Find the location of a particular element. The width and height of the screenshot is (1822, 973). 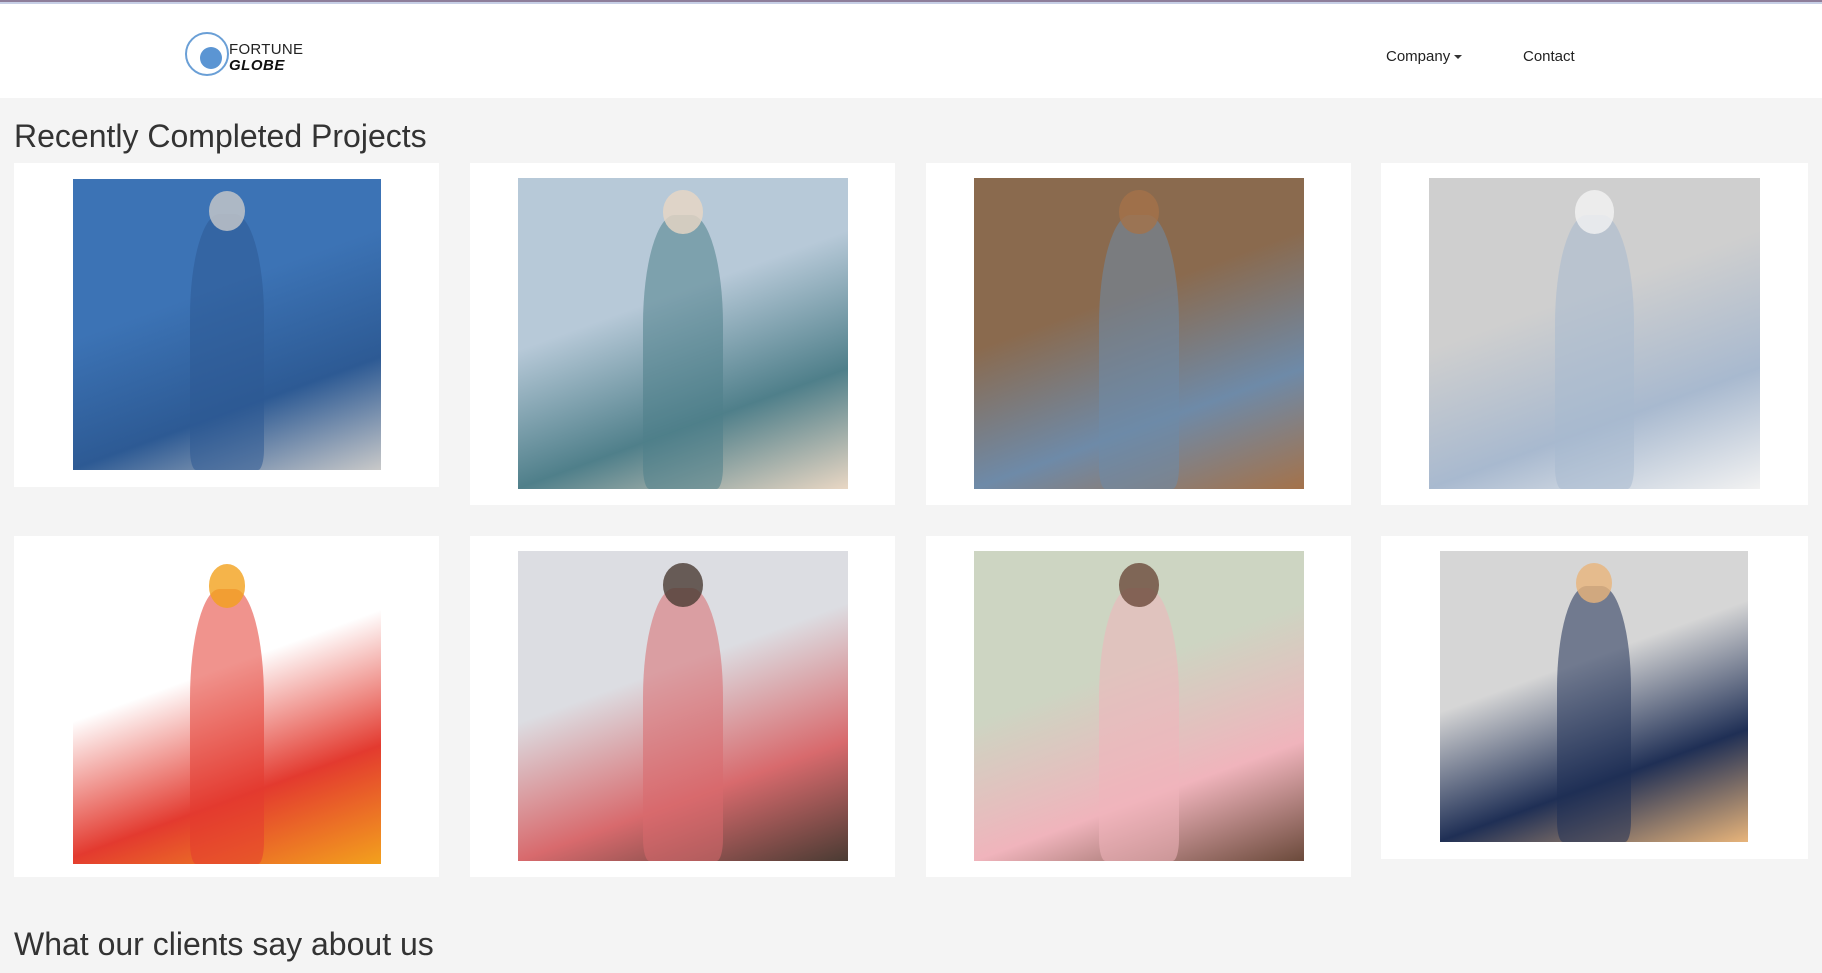

project-photo-man-in-light-blazer is located at coordinates (1594, 333).